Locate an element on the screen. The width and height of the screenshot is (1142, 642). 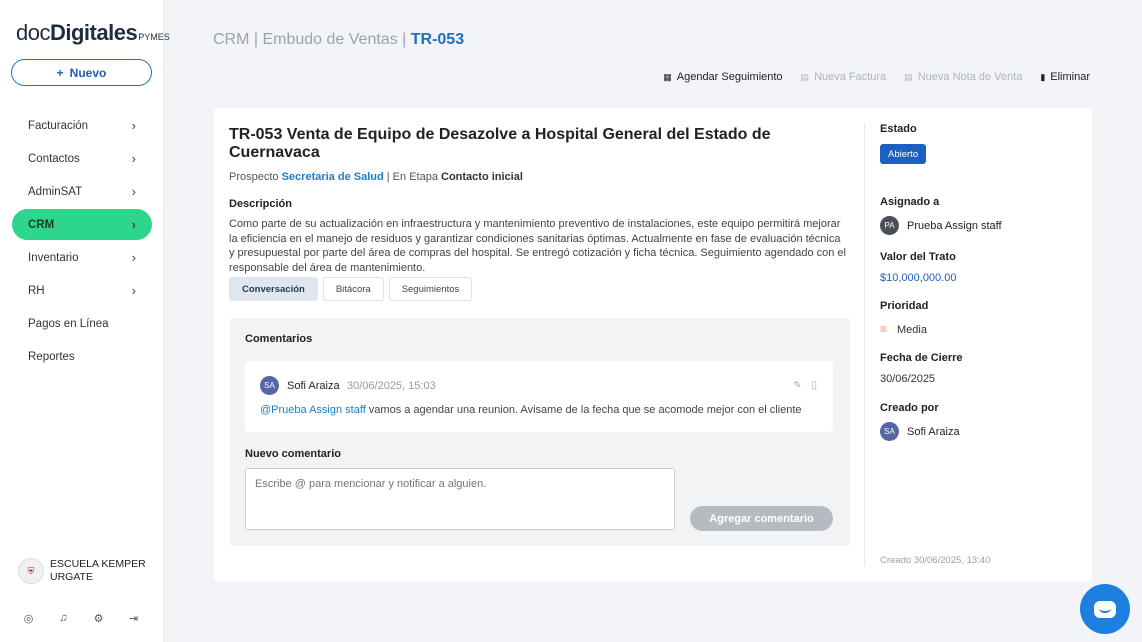
company-switcher: ⛨ ESCUELA KEMPER URGATE is located at coordinates (82, 571).